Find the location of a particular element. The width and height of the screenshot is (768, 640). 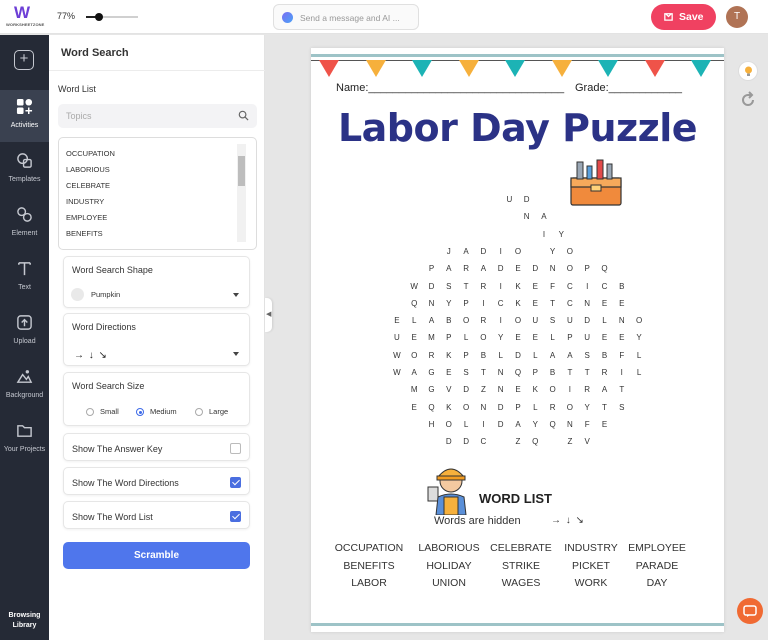

upload-icon is located at coordinates (24, 322).